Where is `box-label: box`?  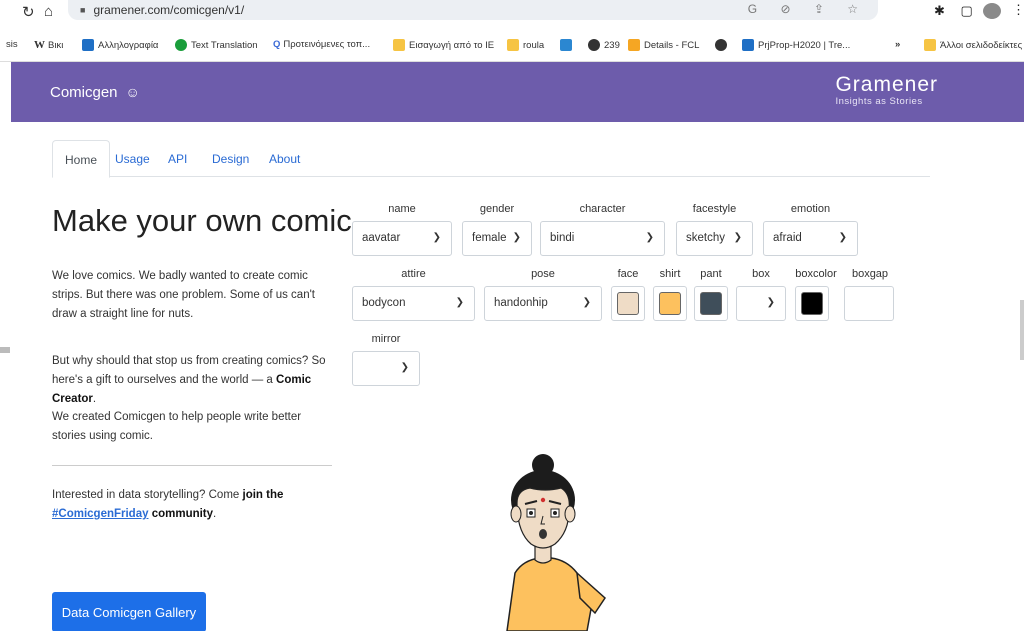
box-label: box is located at coordinates (761, 274).